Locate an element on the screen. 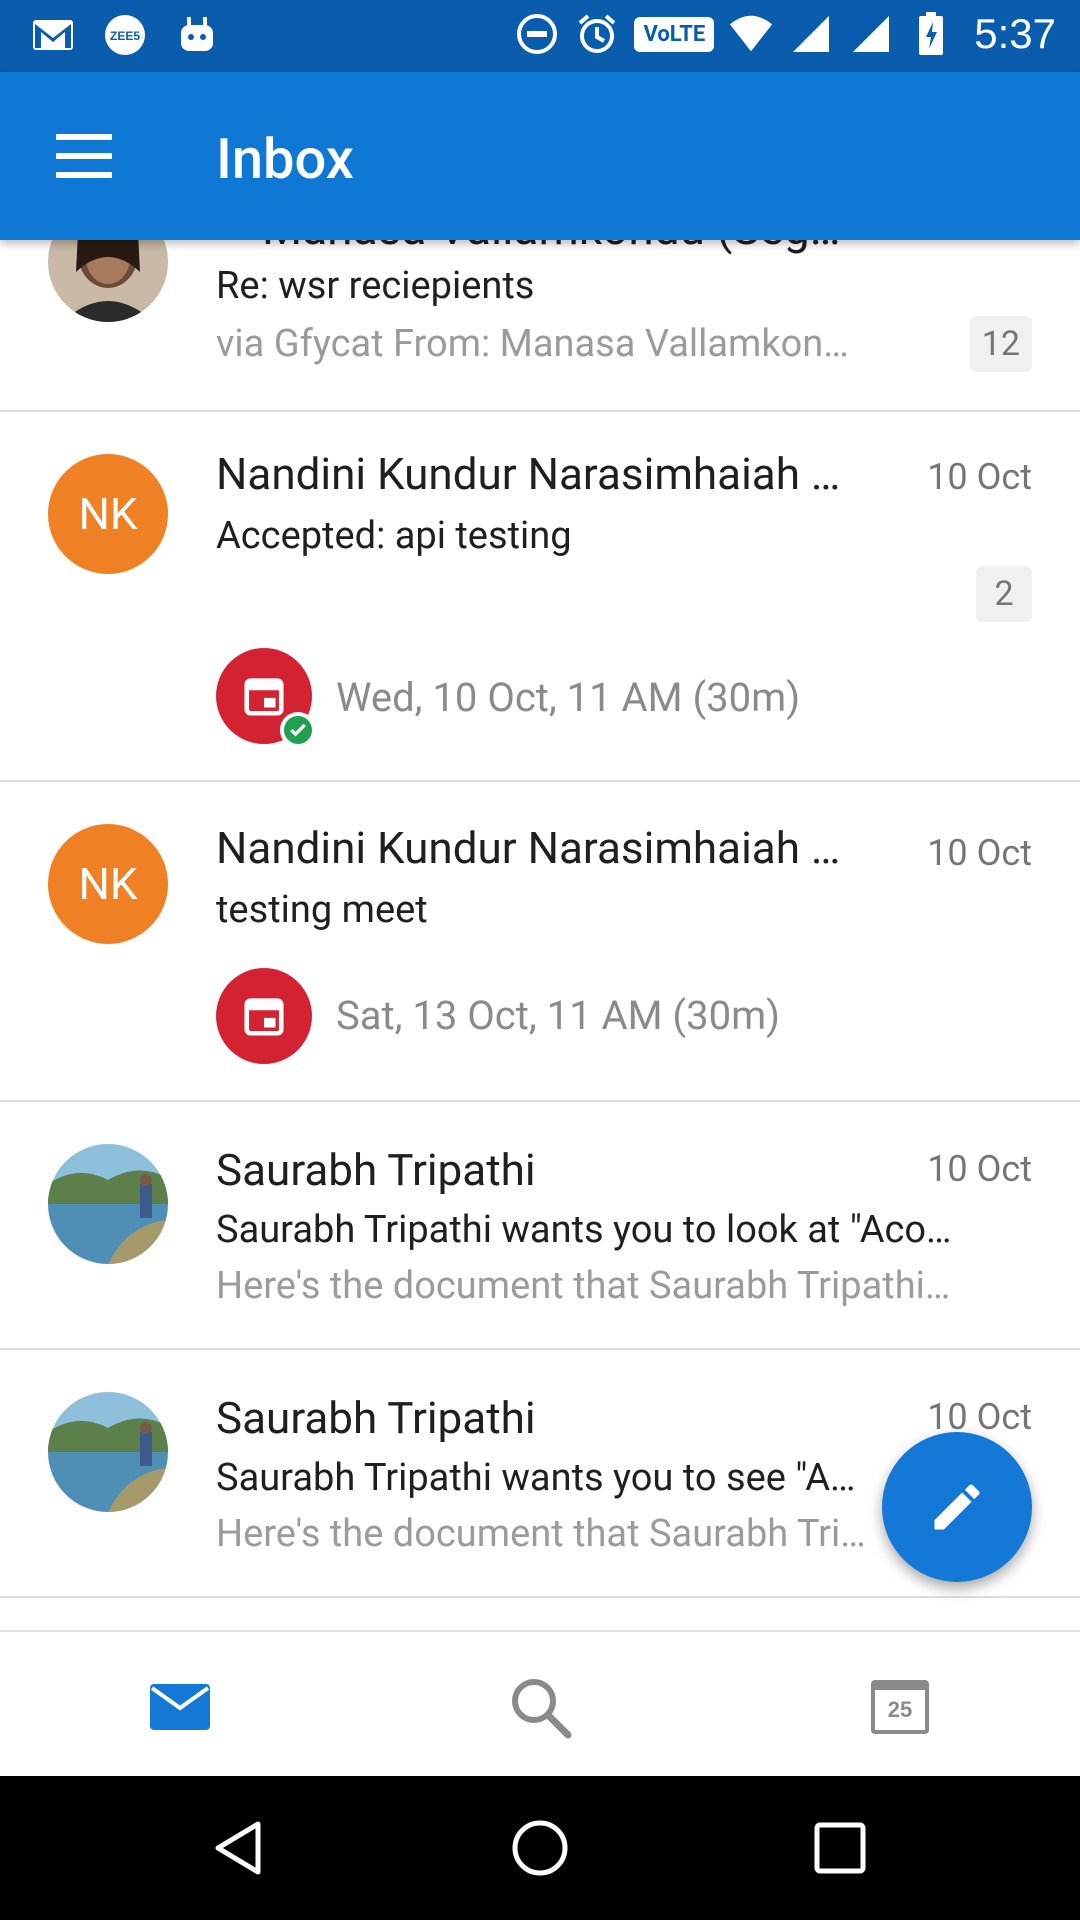 The width and height of the screenshot is (1080, 1920). mail-tab is located at coordinates (180, 1707).